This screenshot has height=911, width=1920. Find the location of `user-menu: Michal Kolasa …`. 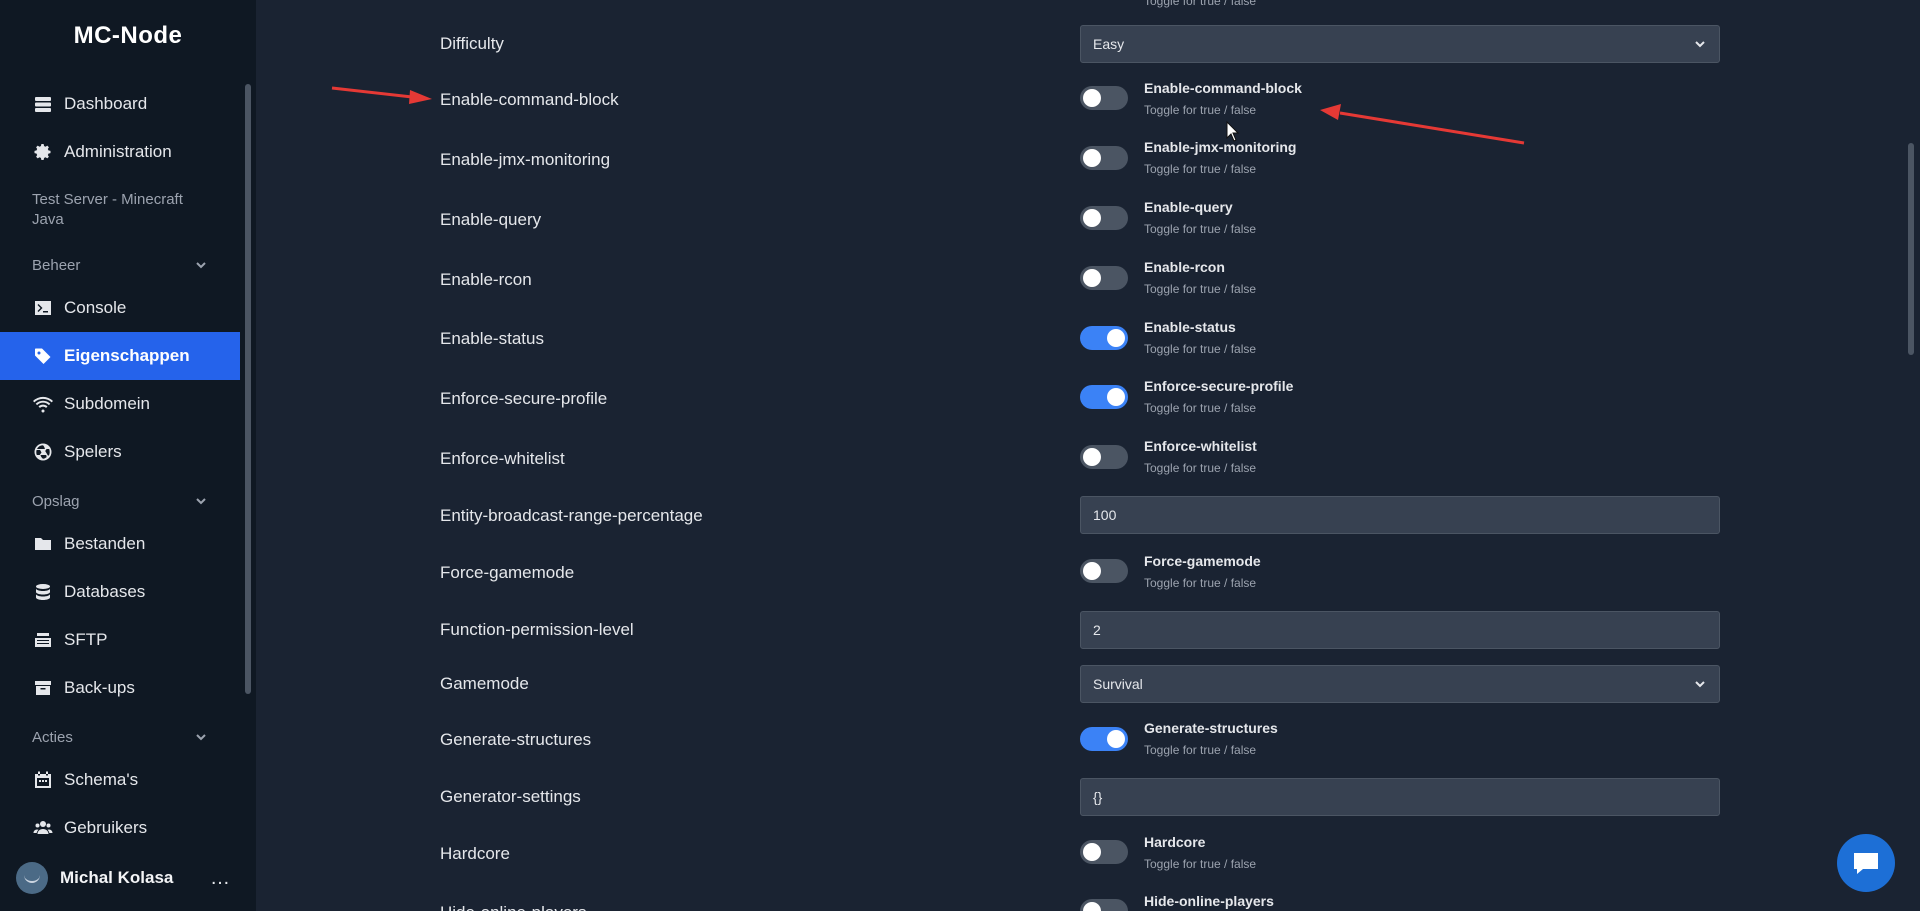

user-menu: Michal Kolasa … is located at coordinates (128, 878).